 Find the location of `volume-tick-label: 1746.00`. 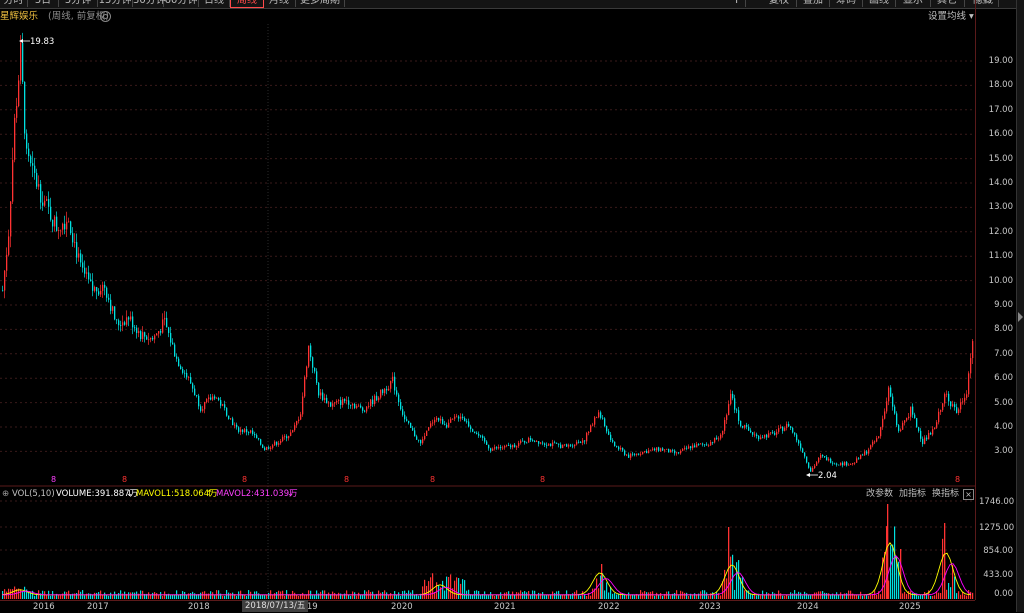

volume-tick-label: 1746.00 is located at coordinates (997, 502).